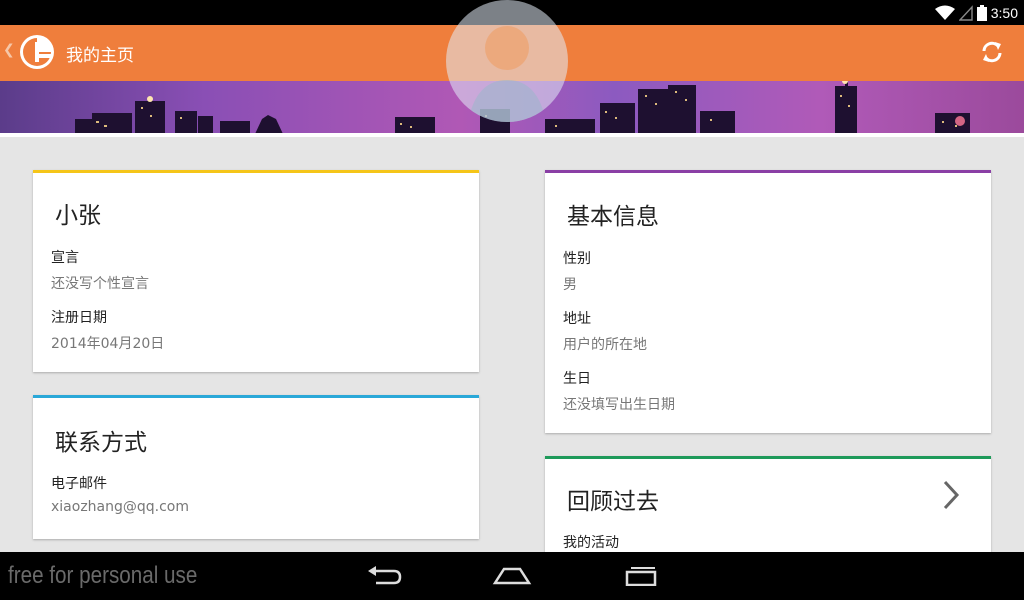 The width and height of the screenshot is (1024, 600). Describe the element at coordinates (981, 12) in the screenshot. I see `battery-icon` at that location.